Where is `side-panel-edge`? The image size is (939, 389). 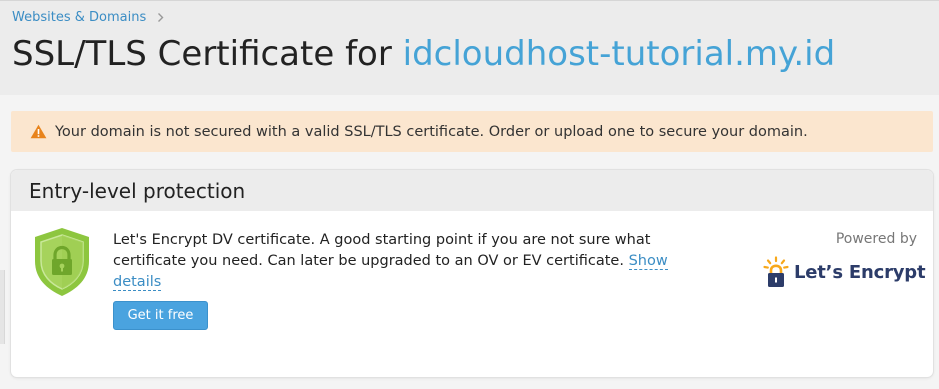 side-panel-edge is located at coordinates (2, 307).